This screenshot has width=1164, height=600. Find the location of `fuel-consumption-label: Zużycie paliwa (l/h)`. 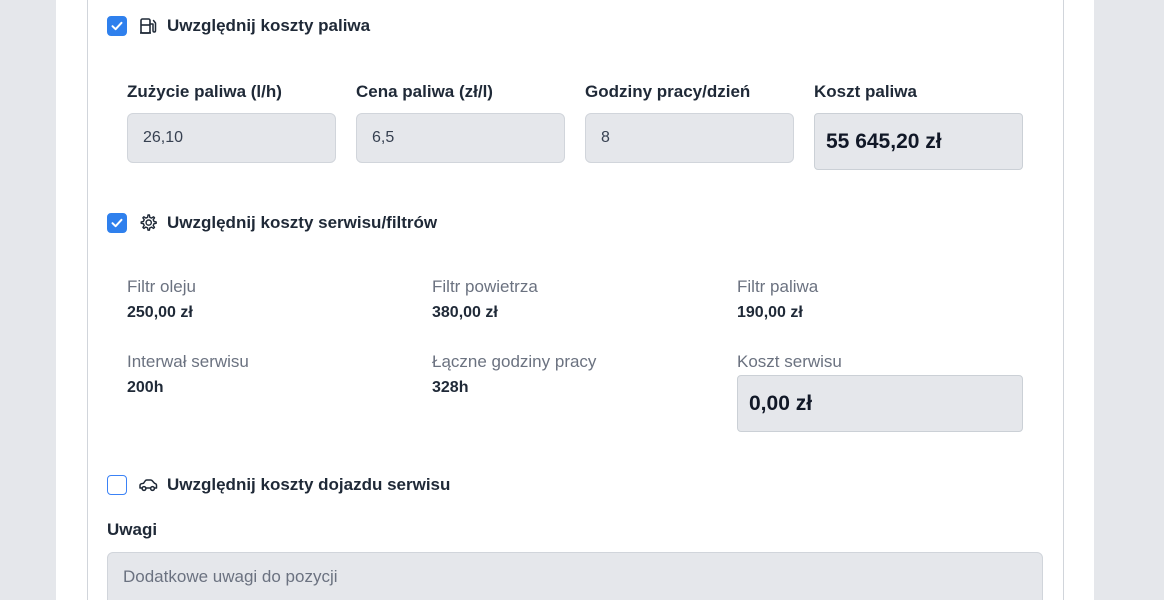

fuel-consumption-label: Zużycie paliwa (l/h) is located at coordinates (204, 91).